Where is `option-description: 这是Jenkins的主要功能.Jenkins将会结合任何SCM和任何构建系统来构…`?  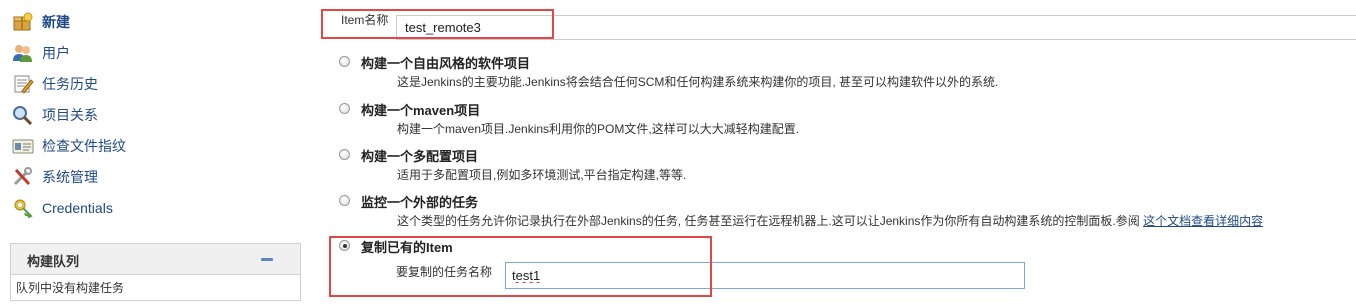 option-description: 这是Jenkins的主要功能.Jenkins将会结合任何SCM和任何构建系统来构… is located at coordinates (698, 82).